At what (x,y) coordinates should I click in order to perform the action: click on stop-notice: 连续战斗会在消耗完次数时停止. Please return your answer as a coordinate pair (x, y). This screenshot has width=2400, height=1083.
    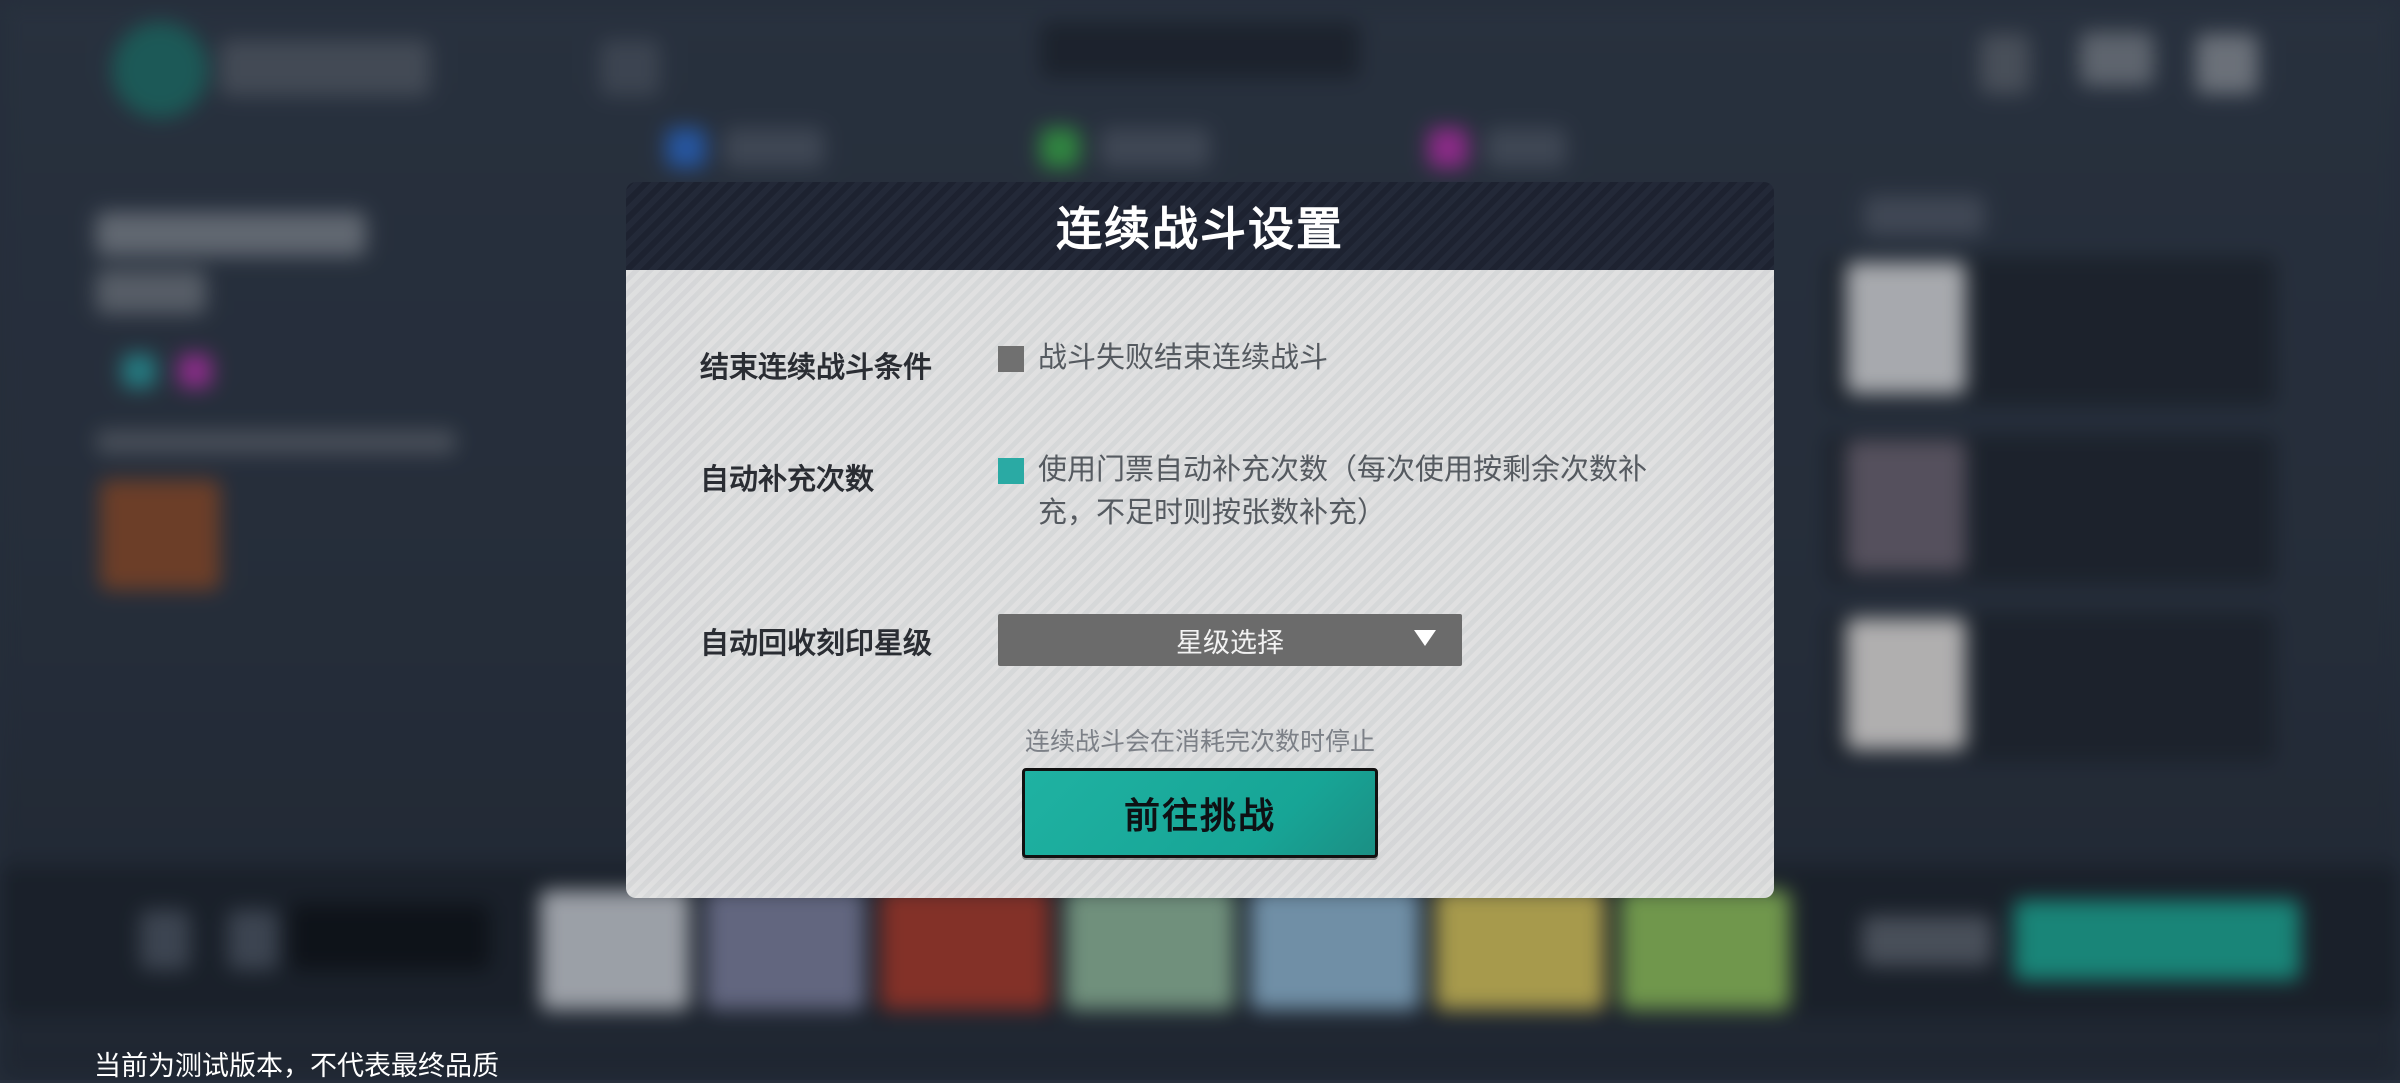
    Looking at the image, I should click on (1199, 741).